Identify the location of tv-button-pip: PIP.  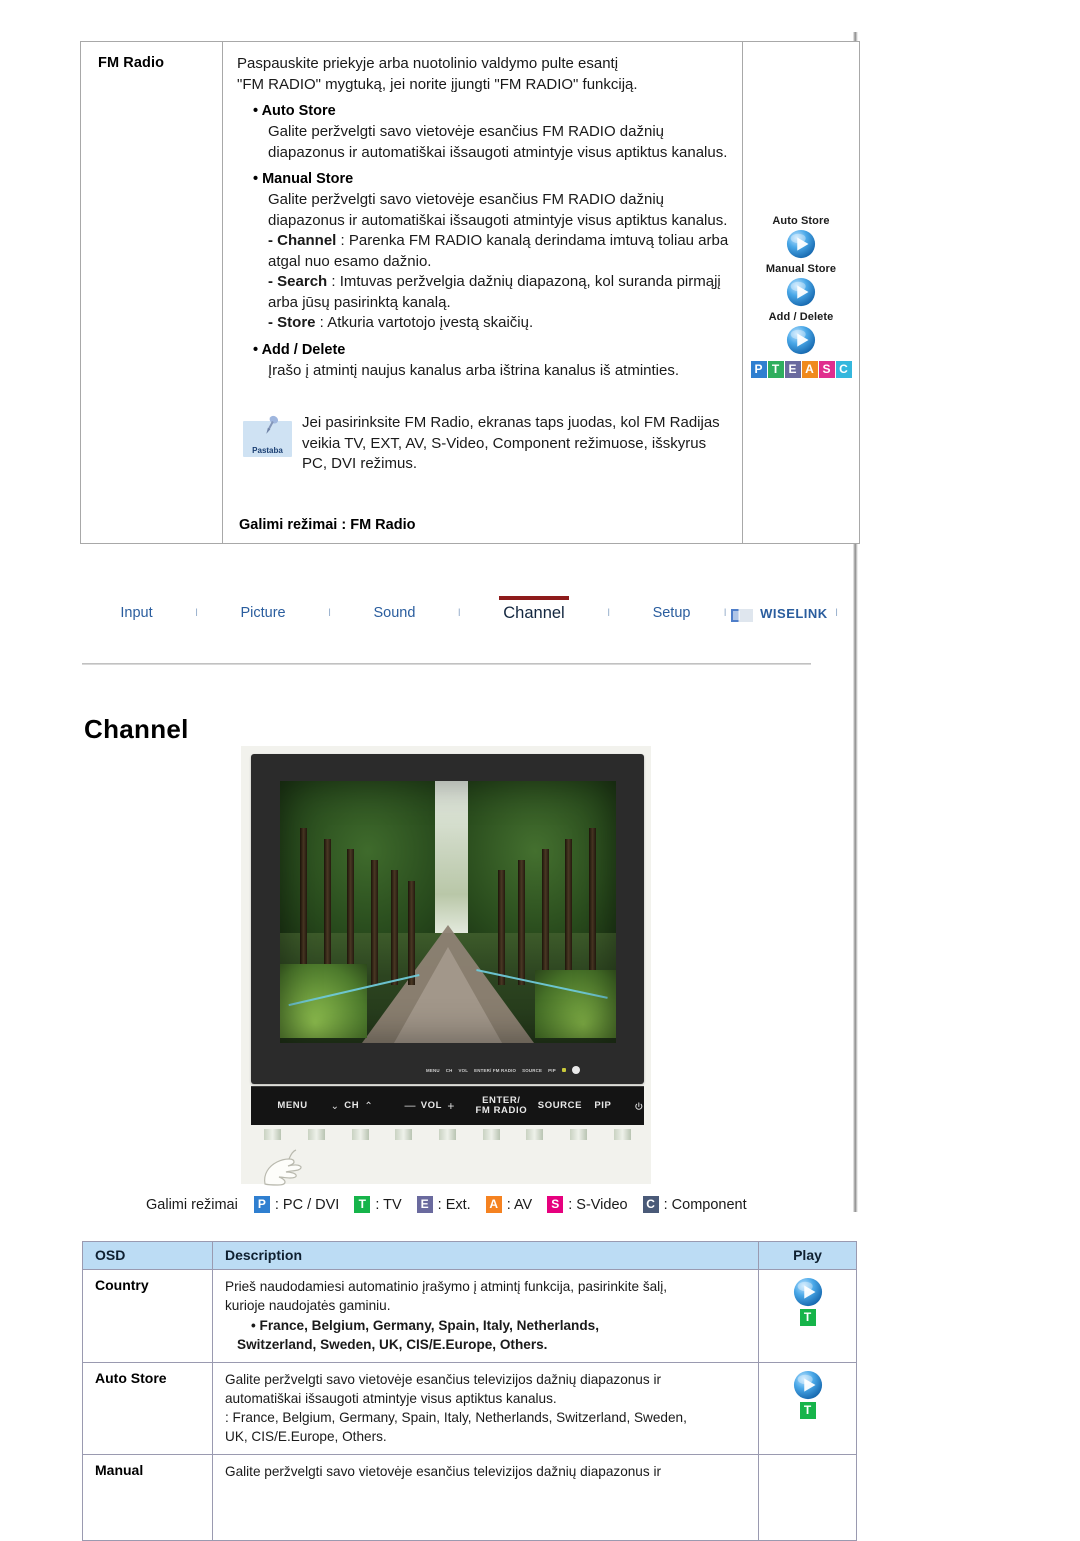
(602, 1106).